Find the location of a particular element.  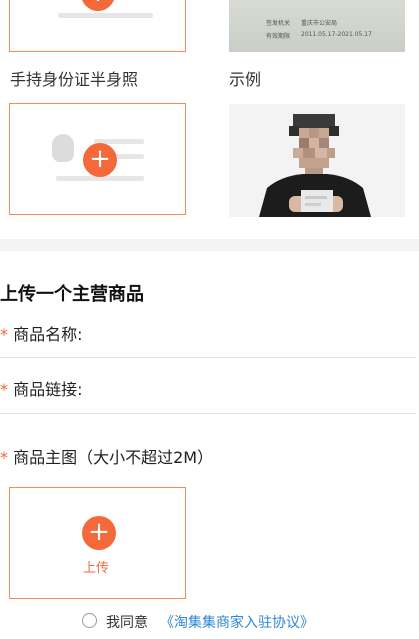

id-card-sample-image: 签发机关 重庆市公安局 有效期限 2011.05.17-2021.05.17 is located at coordinates (317, 26).